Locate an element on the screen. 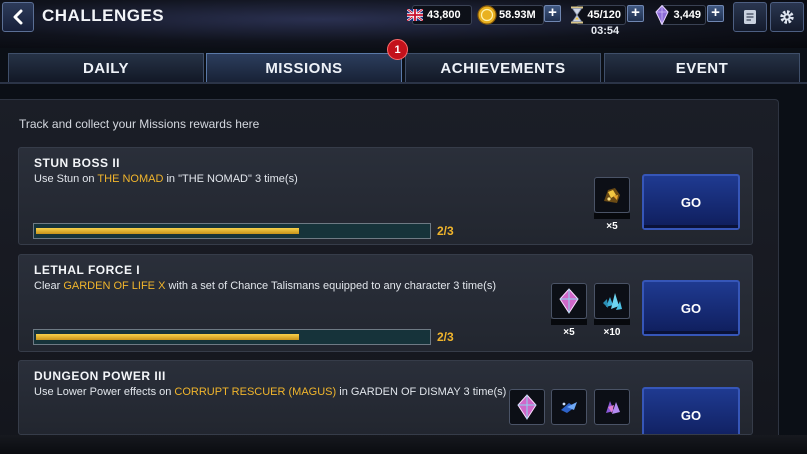 The width and height of the screenshot is (807, 454). settings-button is located at coordinates (787, 17).